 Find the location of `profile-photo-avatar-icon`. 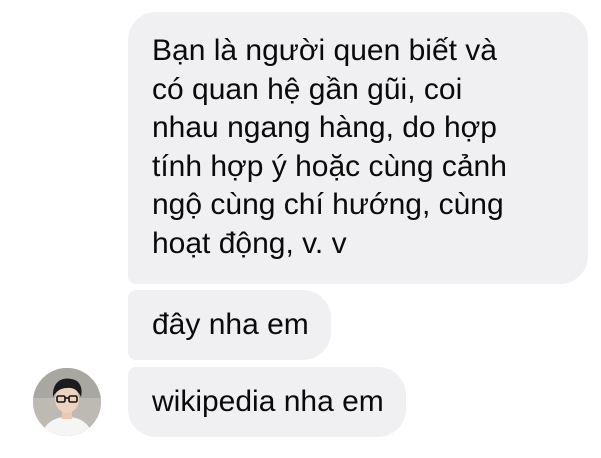

profile-photo-avatar-icon is located at coordinates (67, 402).